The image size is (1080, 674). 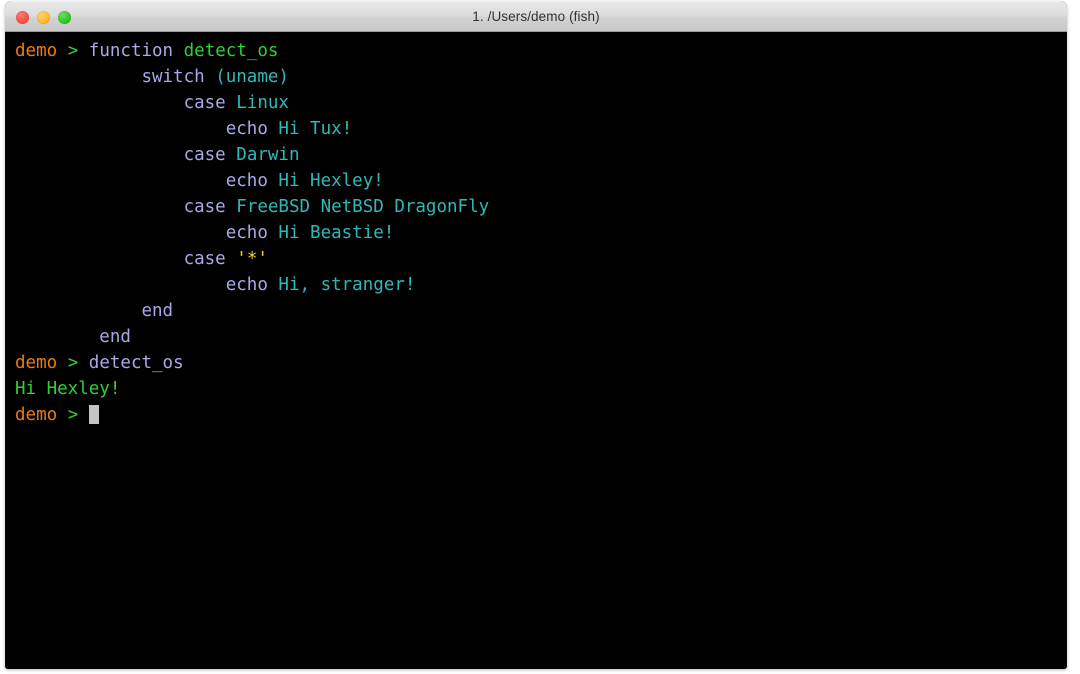 I want to click on terminal-text-keyword: switch, so click(x=173, y=77).